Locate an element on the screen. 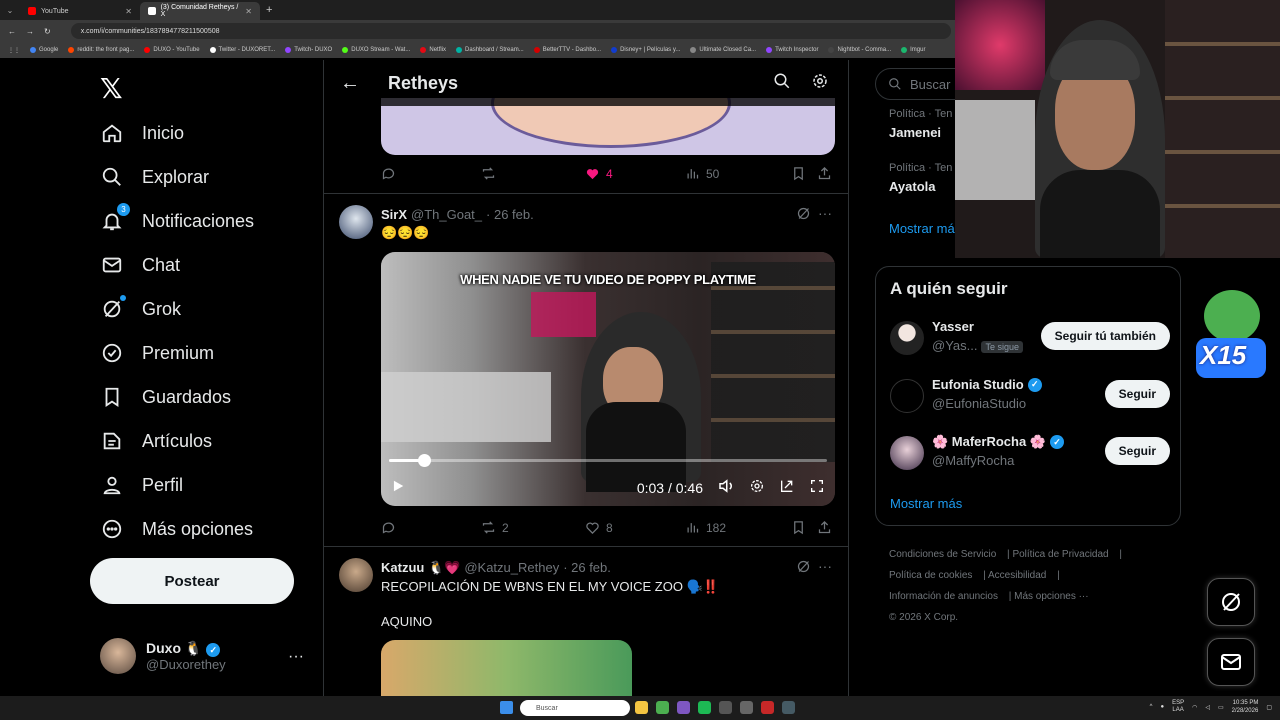 This screenshot has width=1280, height=720. steam-icon is located at coordinates (788, 707).